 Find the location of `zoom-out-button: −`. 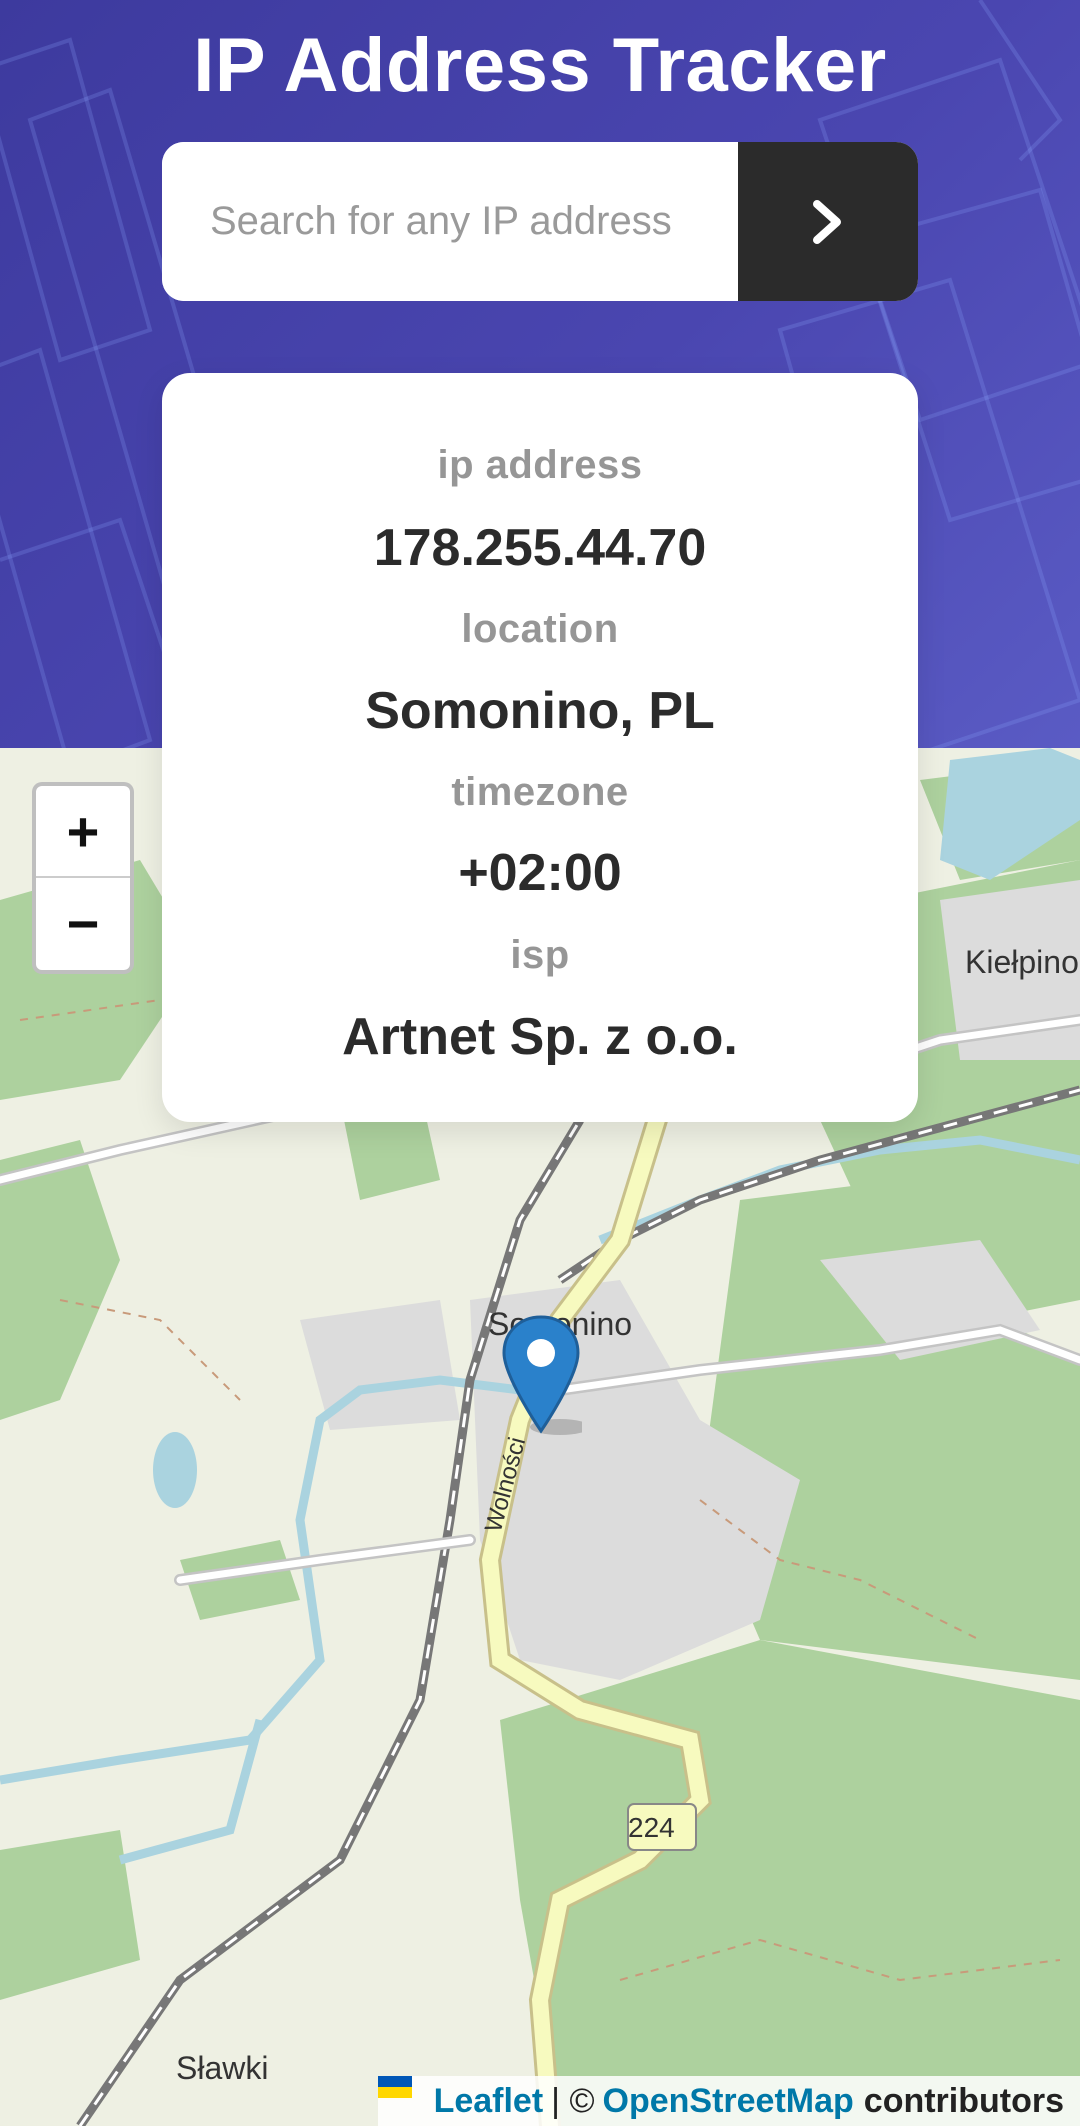

zoom-out-button: − is located at coordinates (83, 923).